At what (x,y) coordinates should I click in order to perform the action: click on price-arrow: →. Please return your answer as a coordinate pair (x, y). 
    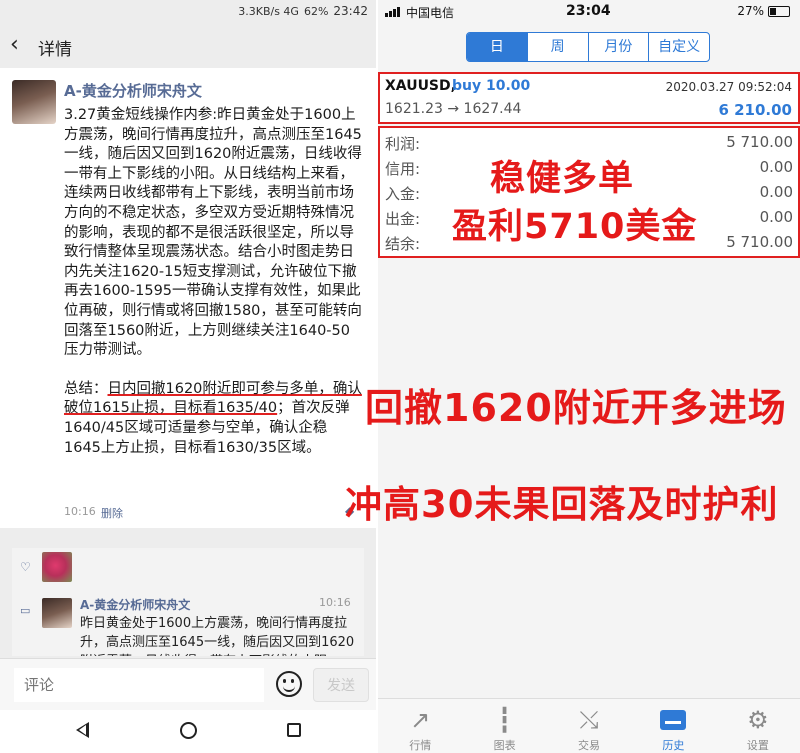
    Looking at the image, I should click on (453, 109).